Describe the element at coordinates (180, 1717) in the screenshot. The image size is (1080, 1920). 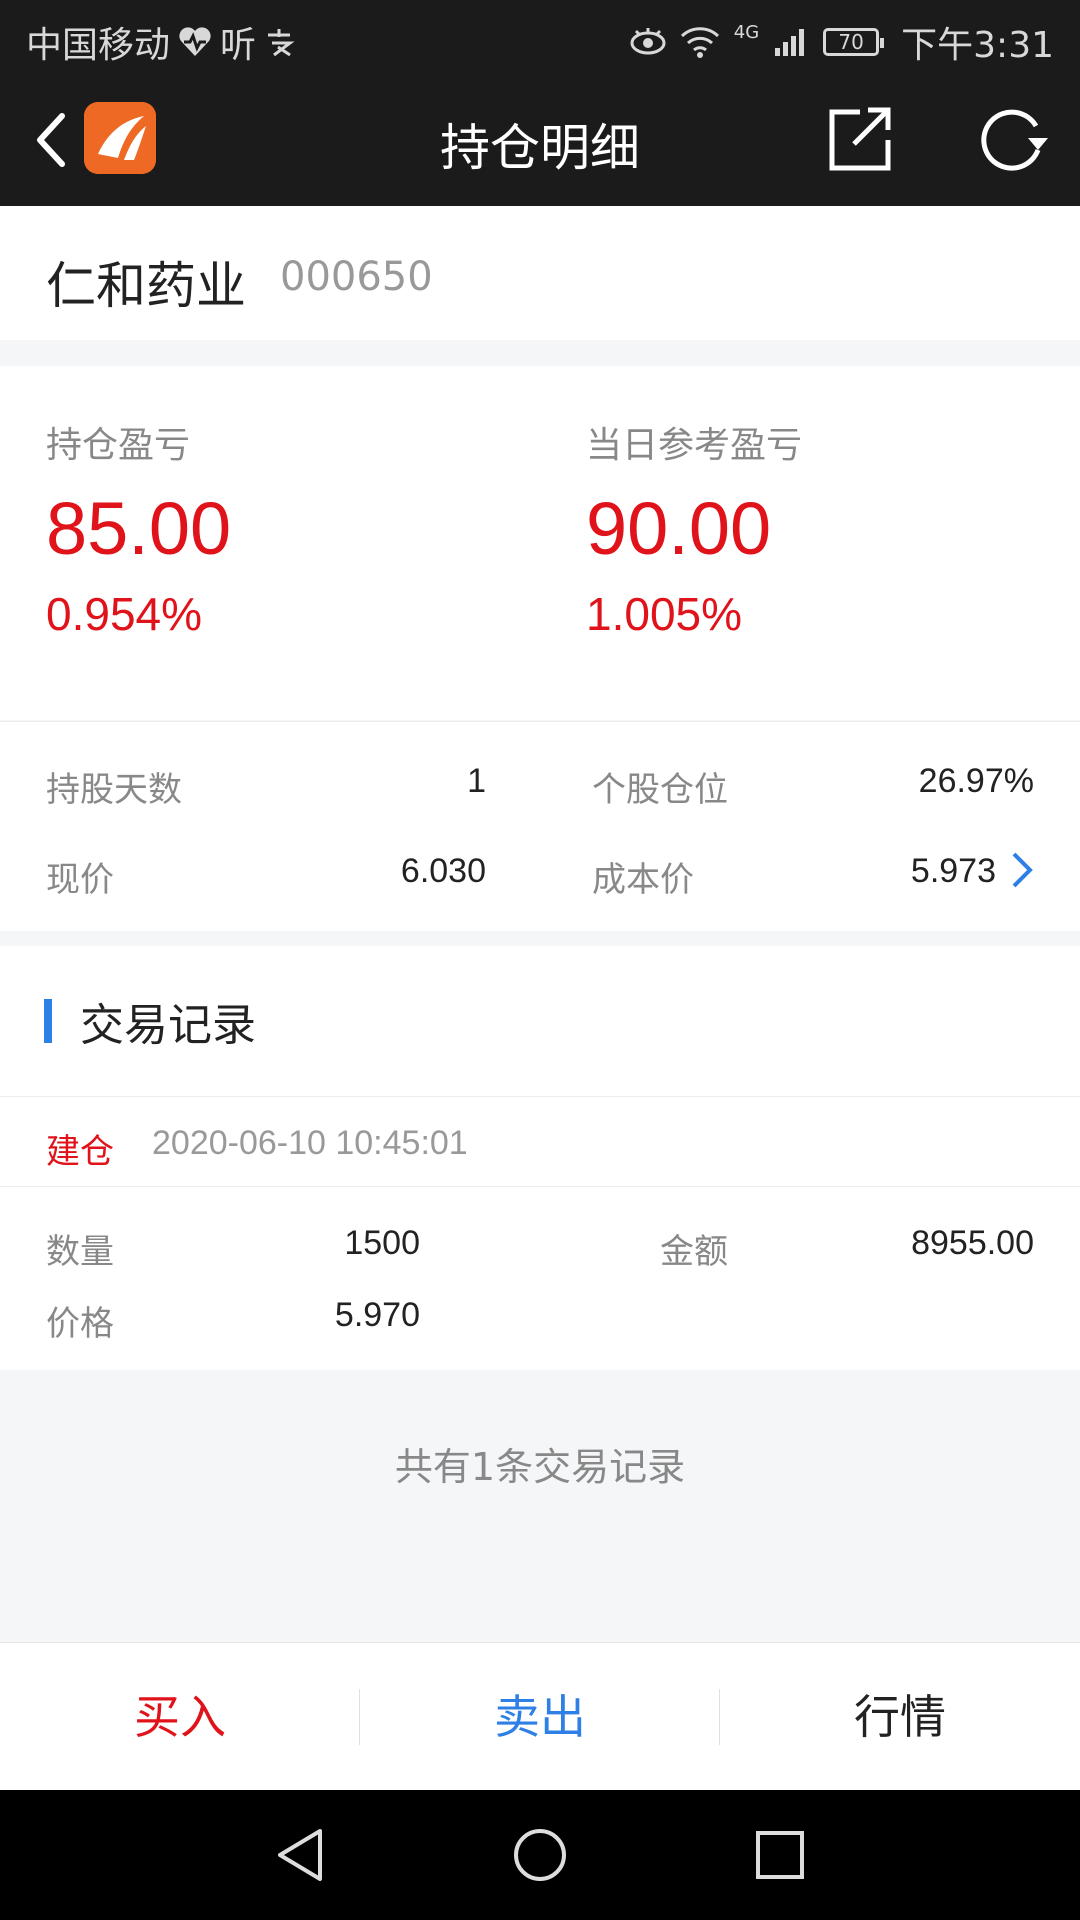
I see `buy-button: 买入` at that location.